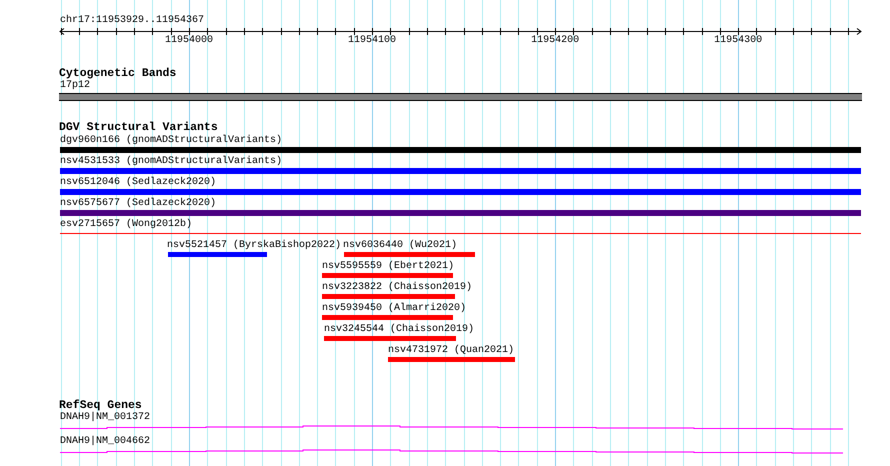 This screenshot has height=466, width=890. I want to click on feature-label: nsv4531533 (gnomADStructuralVariants), so click(171, 161).